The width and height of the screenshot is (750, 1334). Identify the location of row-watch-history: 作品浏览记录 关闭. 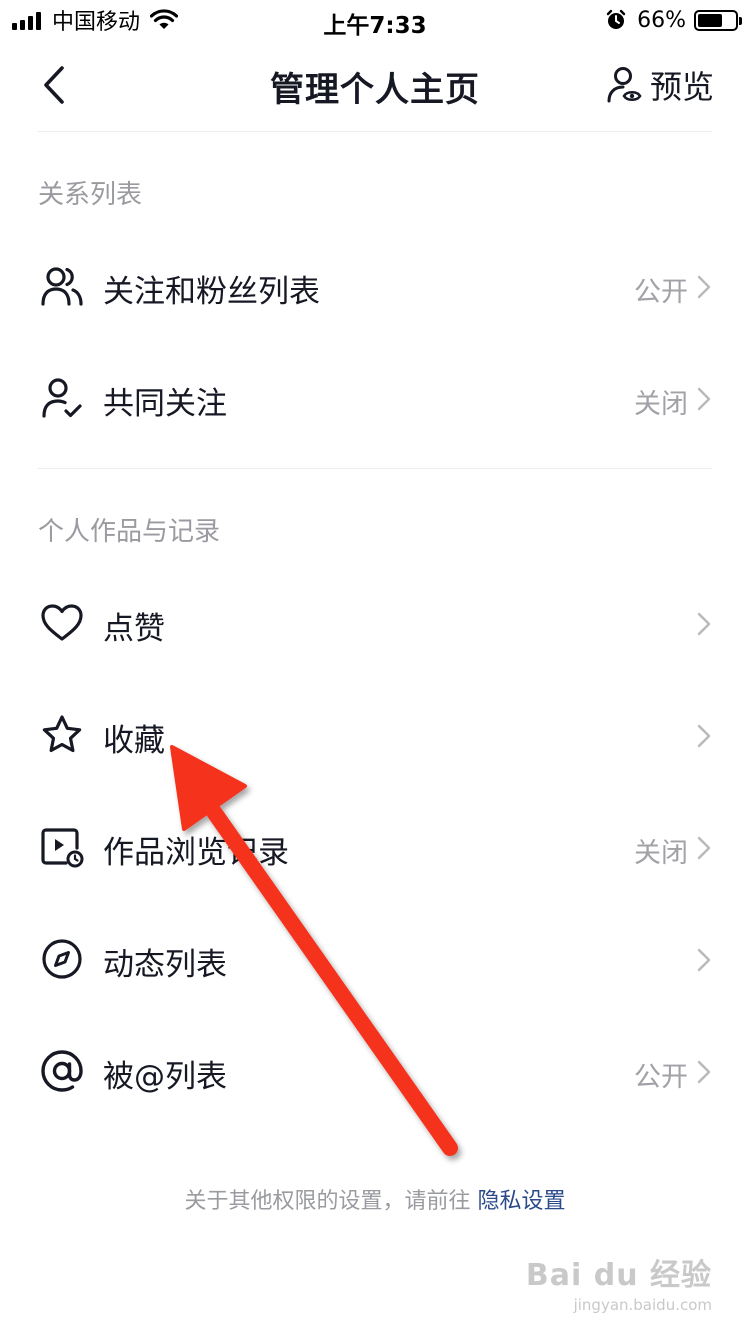
(375, 847).